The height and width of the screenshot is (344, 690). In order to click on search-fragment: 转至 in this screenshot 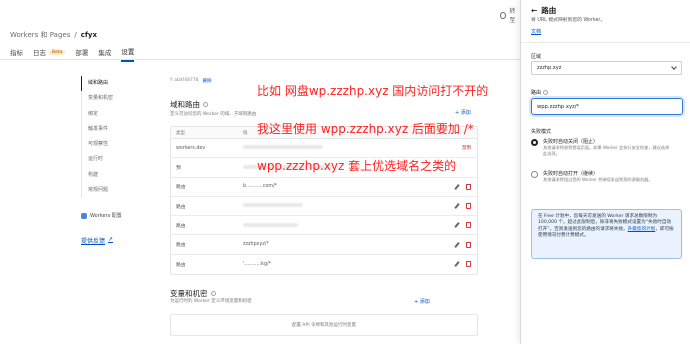, I will do `click(512, 16)`.